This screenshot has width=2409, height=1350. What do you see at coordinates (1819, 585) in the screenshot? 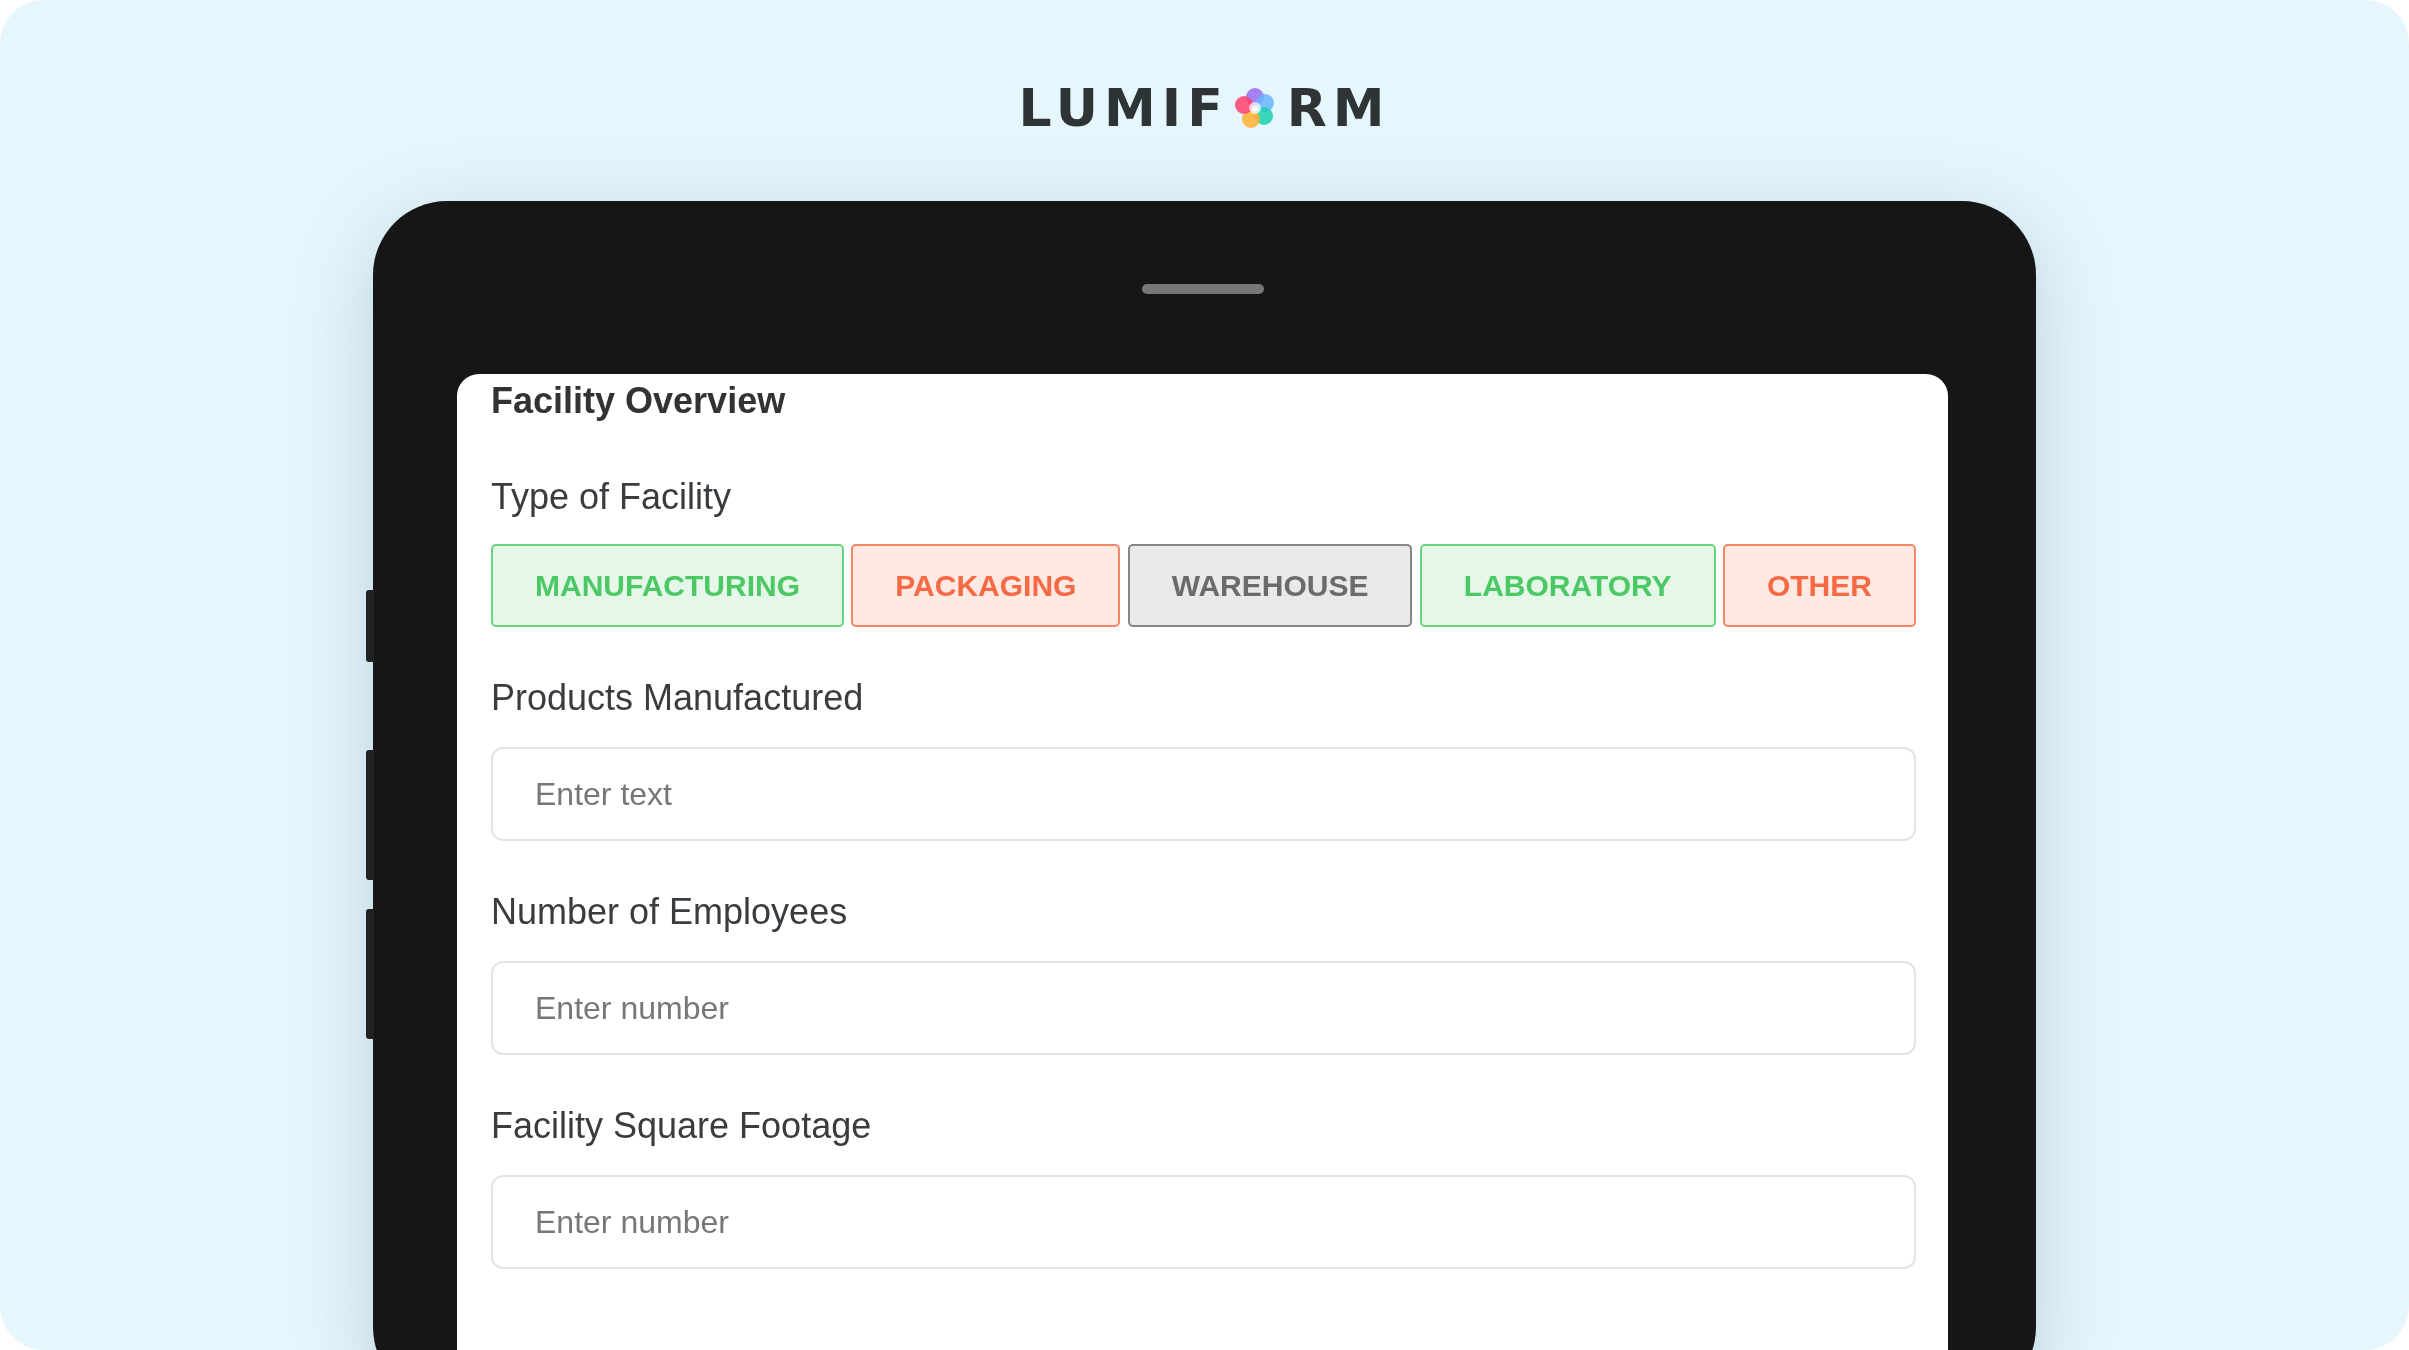
I see `facility-type-chip: OTHER` at bounding box center [1819, 585].